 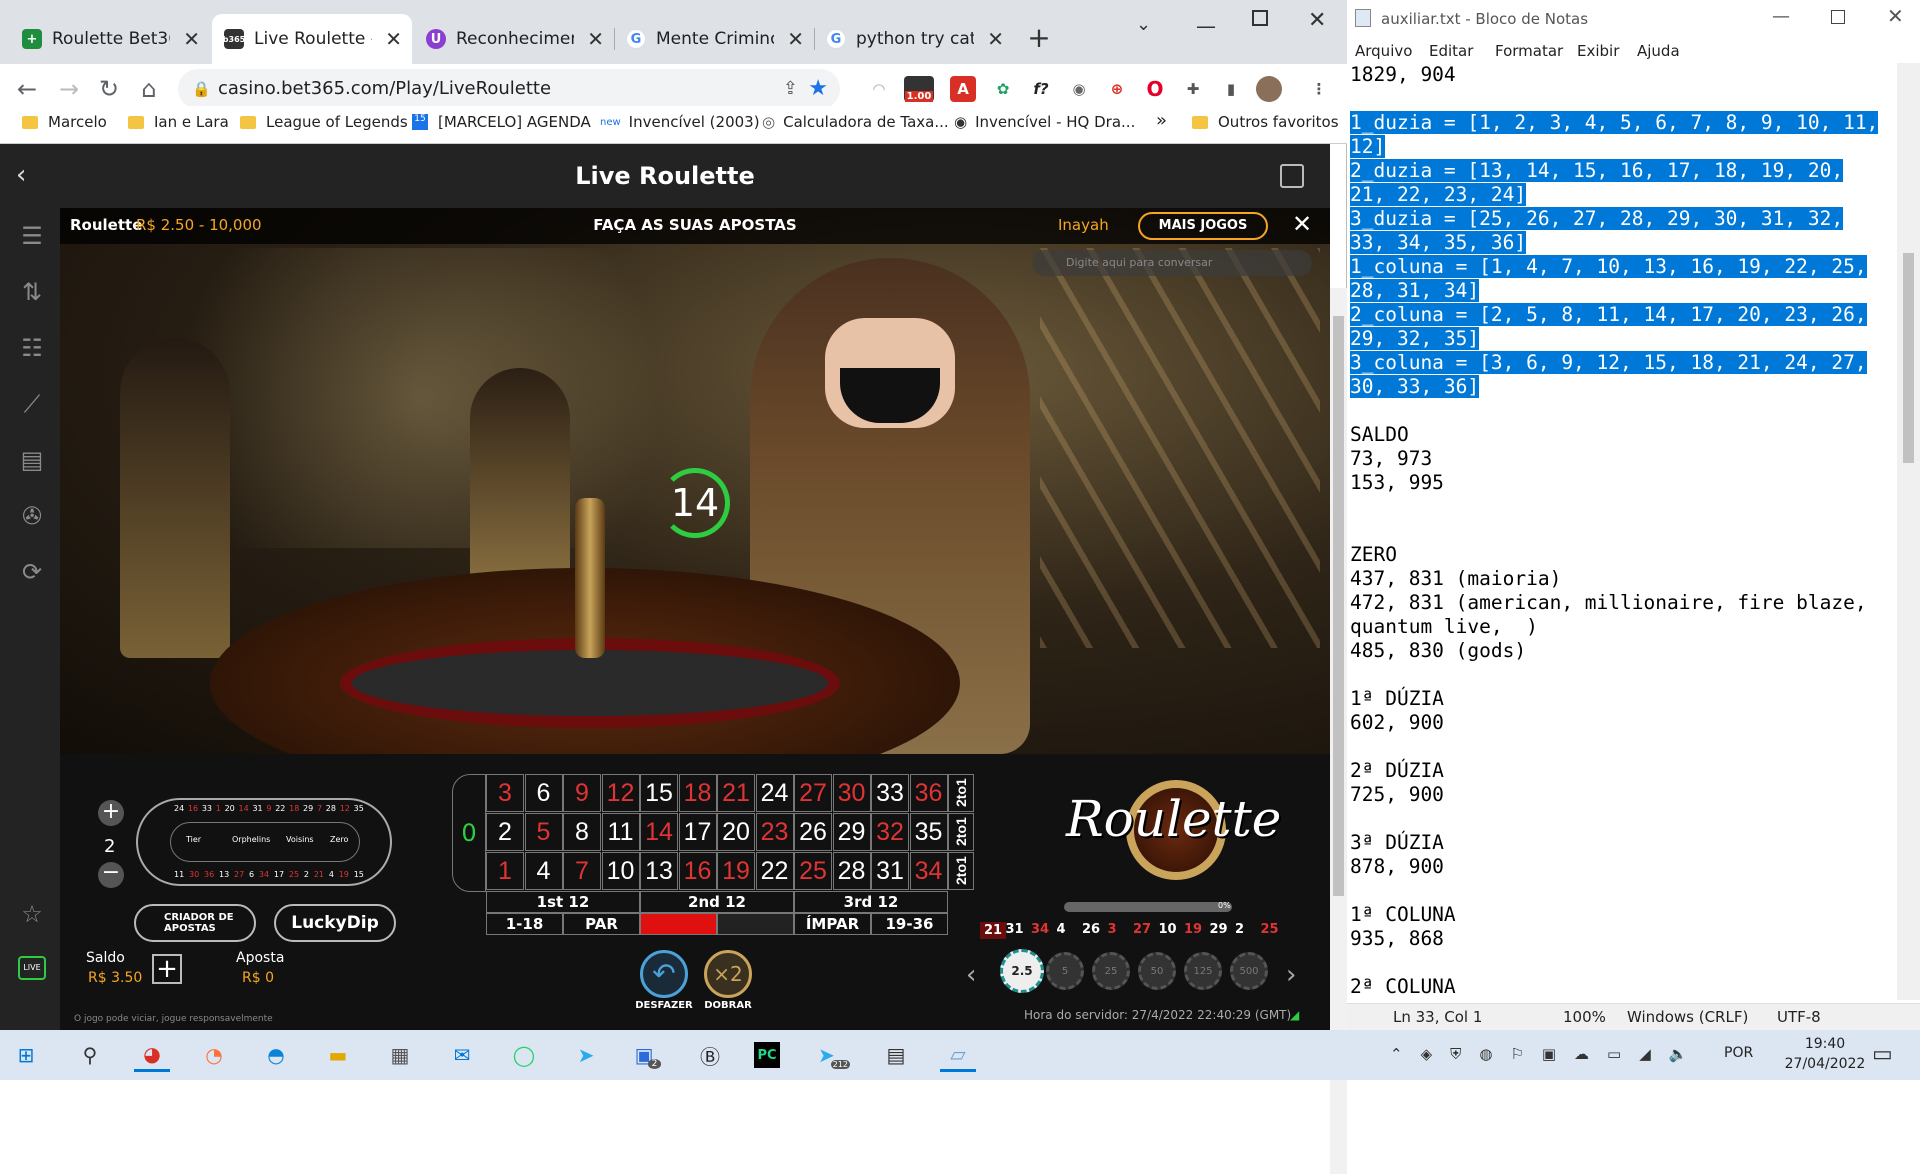 I want to click on racetrack-tier: Tier, so click(x=193, y=839).